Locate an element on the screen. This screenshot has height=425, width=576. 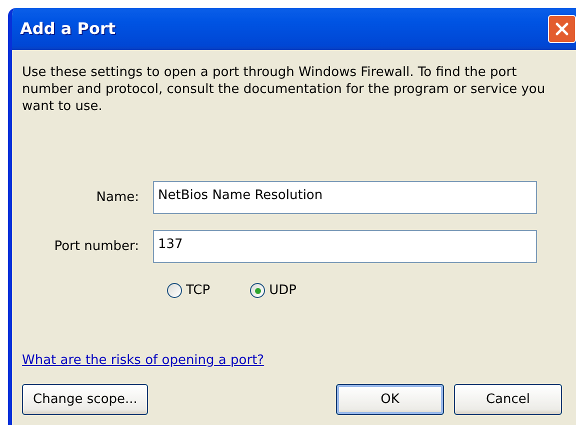
close-button is located at coordinates (562, 29).